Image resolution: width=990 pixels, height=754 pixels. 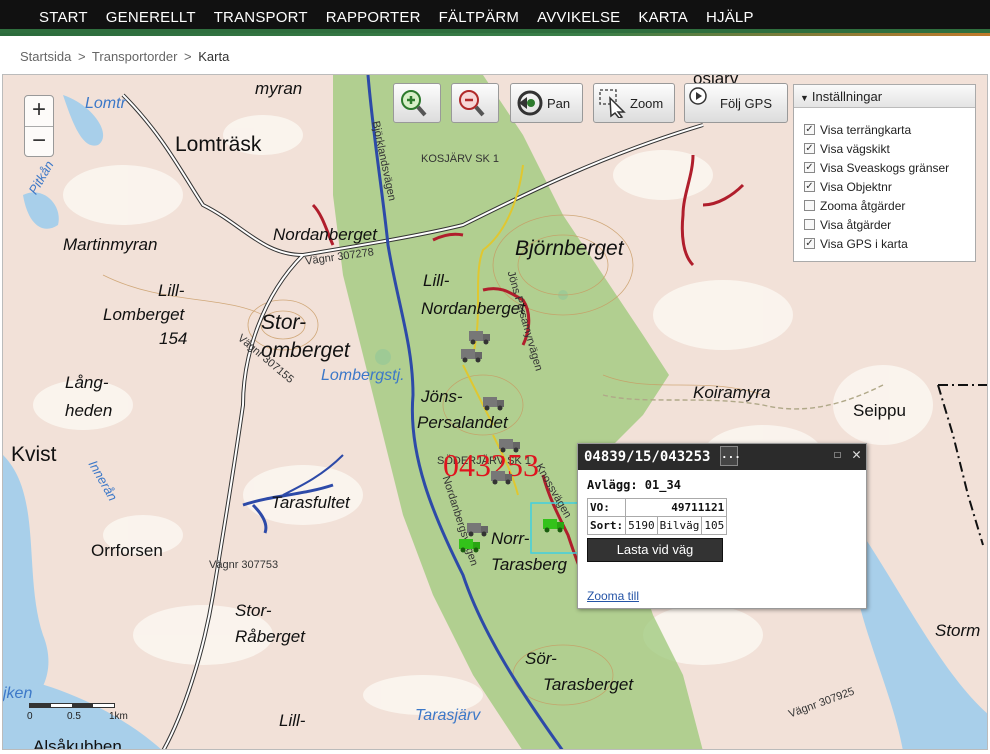 I want to click on magnifier-plus-icon, so click(x=414, y=103).